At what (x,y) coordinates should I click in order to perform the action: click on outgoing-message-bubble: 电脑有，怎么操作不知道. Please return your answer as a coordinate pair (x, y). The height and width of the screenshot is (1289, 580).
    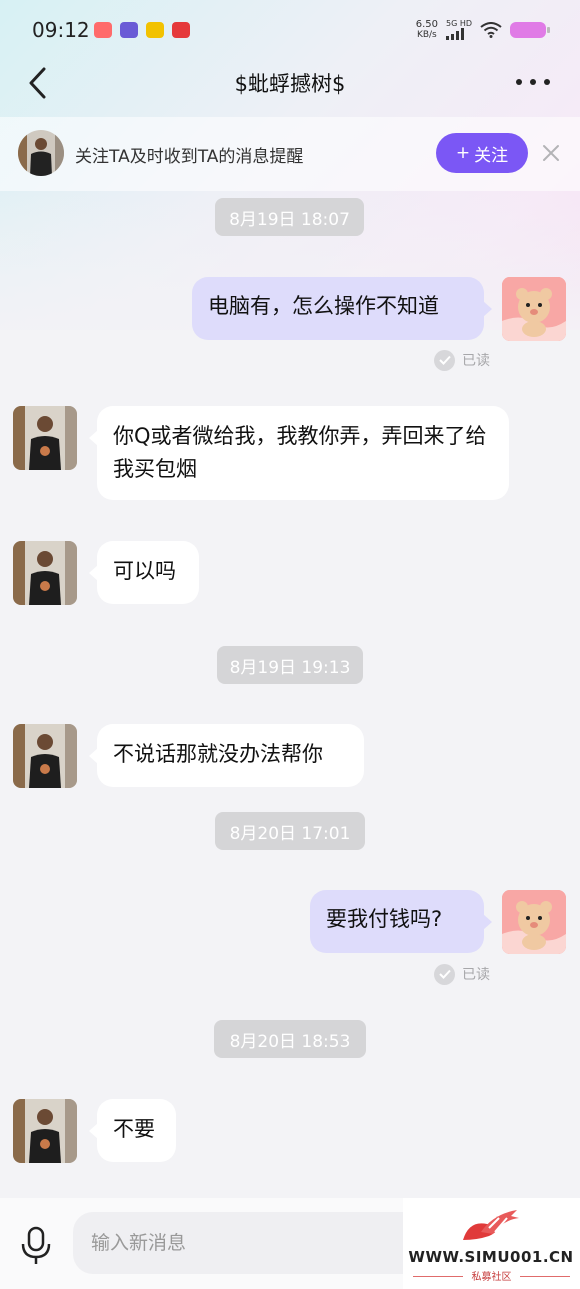
    Looking at the image, I should click on (342, 308).